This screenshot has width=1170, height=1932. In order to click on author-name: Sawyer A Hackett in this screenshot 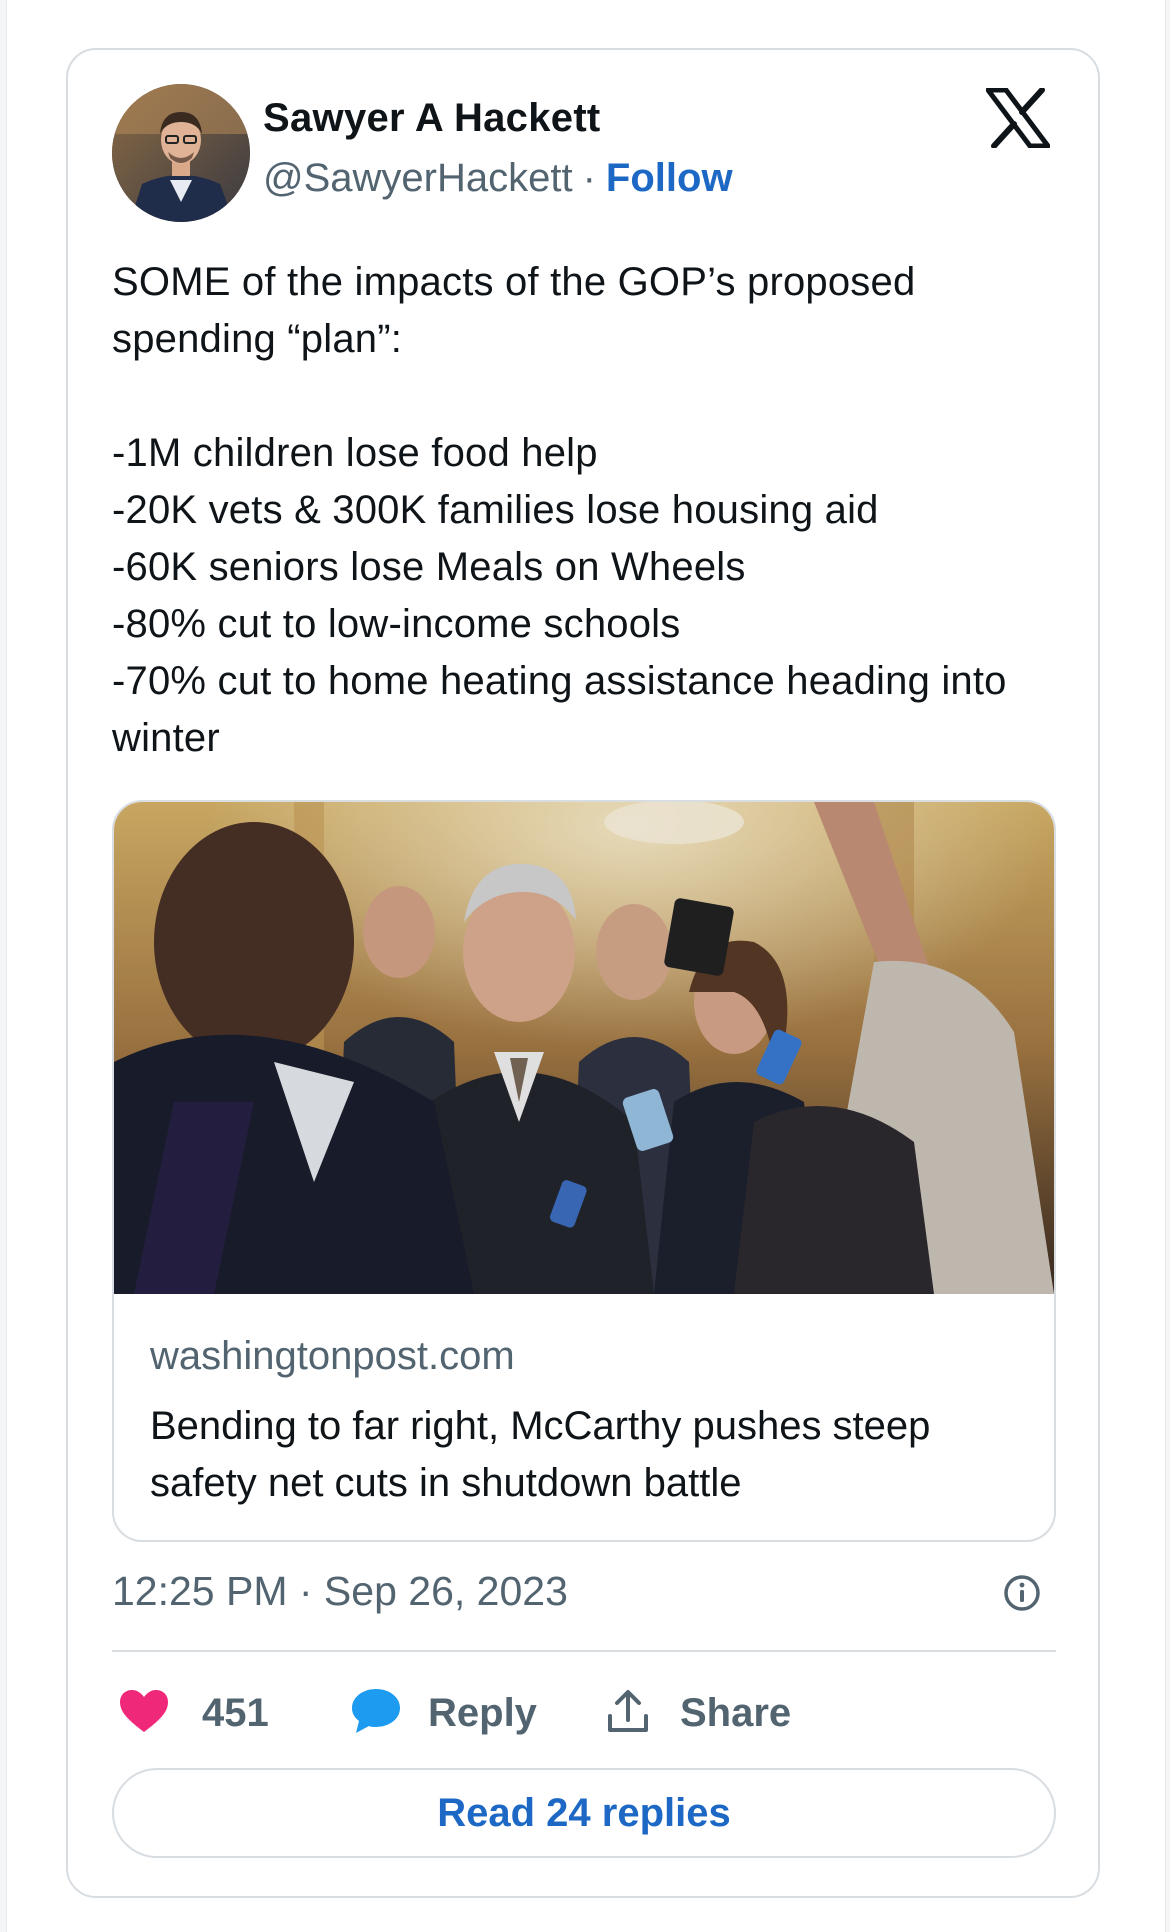, I will do `click(432, 118)`.